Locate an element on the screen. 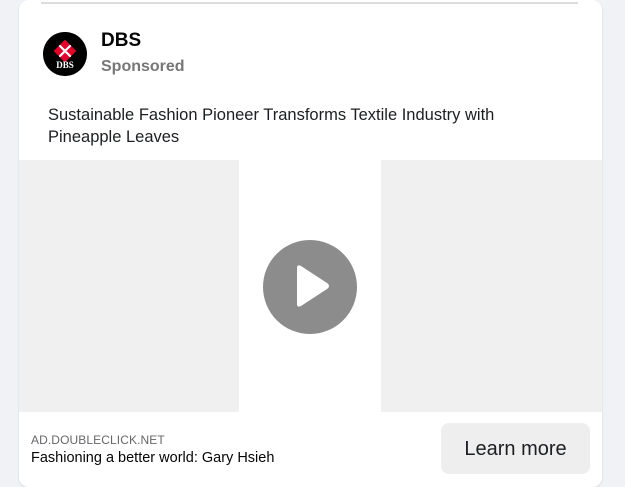  dbs-logo-icon: DBS is located at coordinates (65, 54).